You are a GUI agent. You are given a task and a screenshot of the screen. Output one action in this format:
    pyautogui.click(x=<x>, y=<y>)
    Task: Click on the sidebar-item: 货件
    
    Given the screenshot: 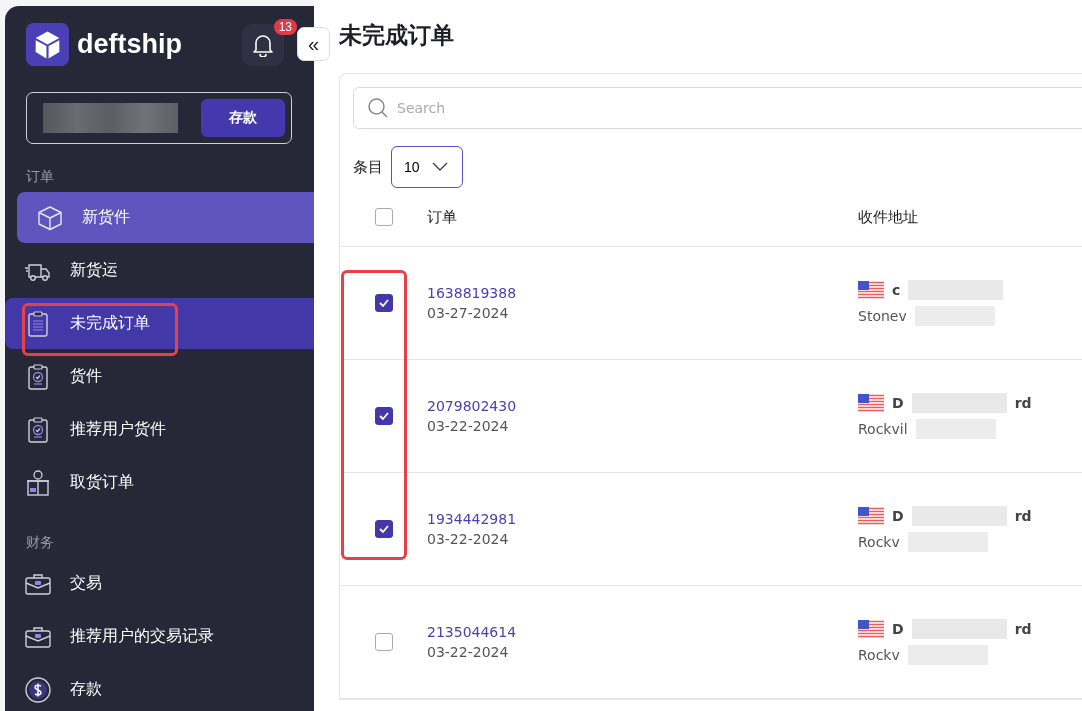 What is the action you would take?
    pyautogui.click(x=159, y=376)
    